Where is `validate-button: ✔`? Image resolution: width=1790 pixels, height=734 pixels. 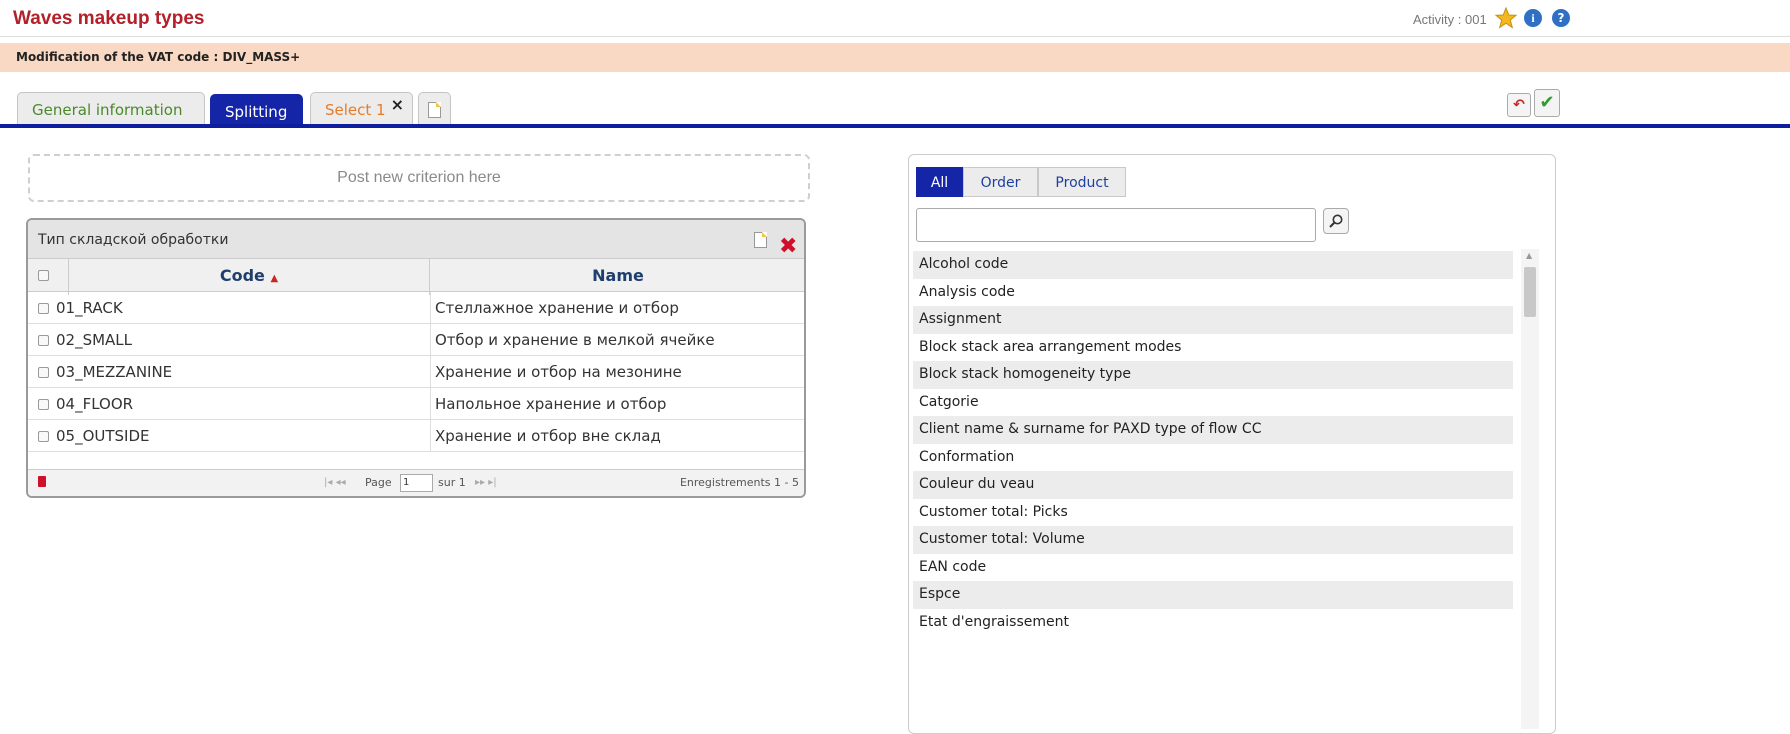 validate-button: ✔ is located at coordinates (1547, 103).